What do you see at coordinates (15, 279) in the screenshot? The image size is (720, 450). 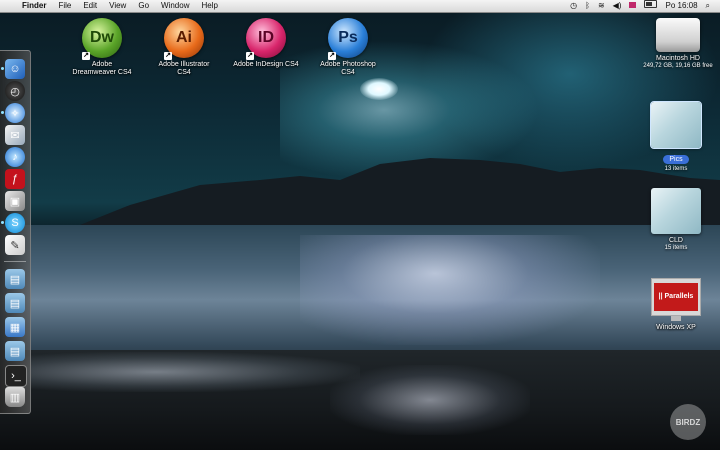 I see `applications-folder-icon: ▤` at bounding box center [15, 279].